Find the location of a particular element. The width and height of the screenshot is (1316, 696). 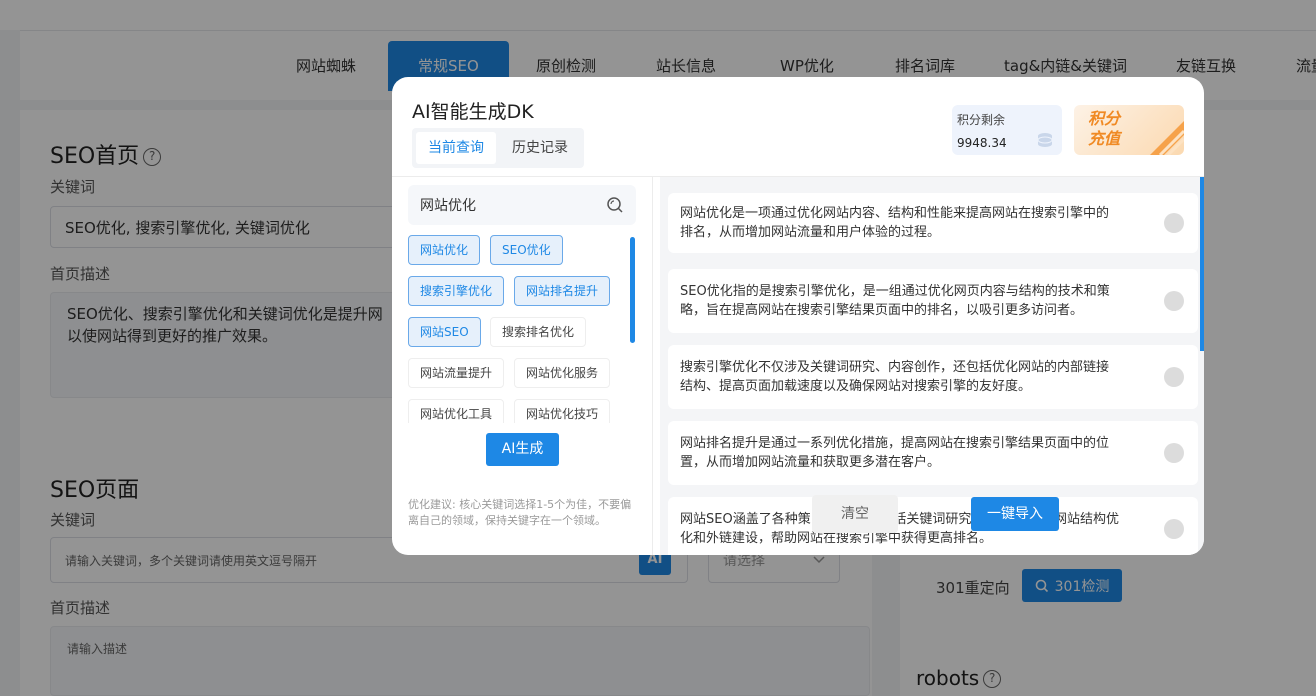

modal-title: AI智能生成DK is located at coordinates (473, 112).